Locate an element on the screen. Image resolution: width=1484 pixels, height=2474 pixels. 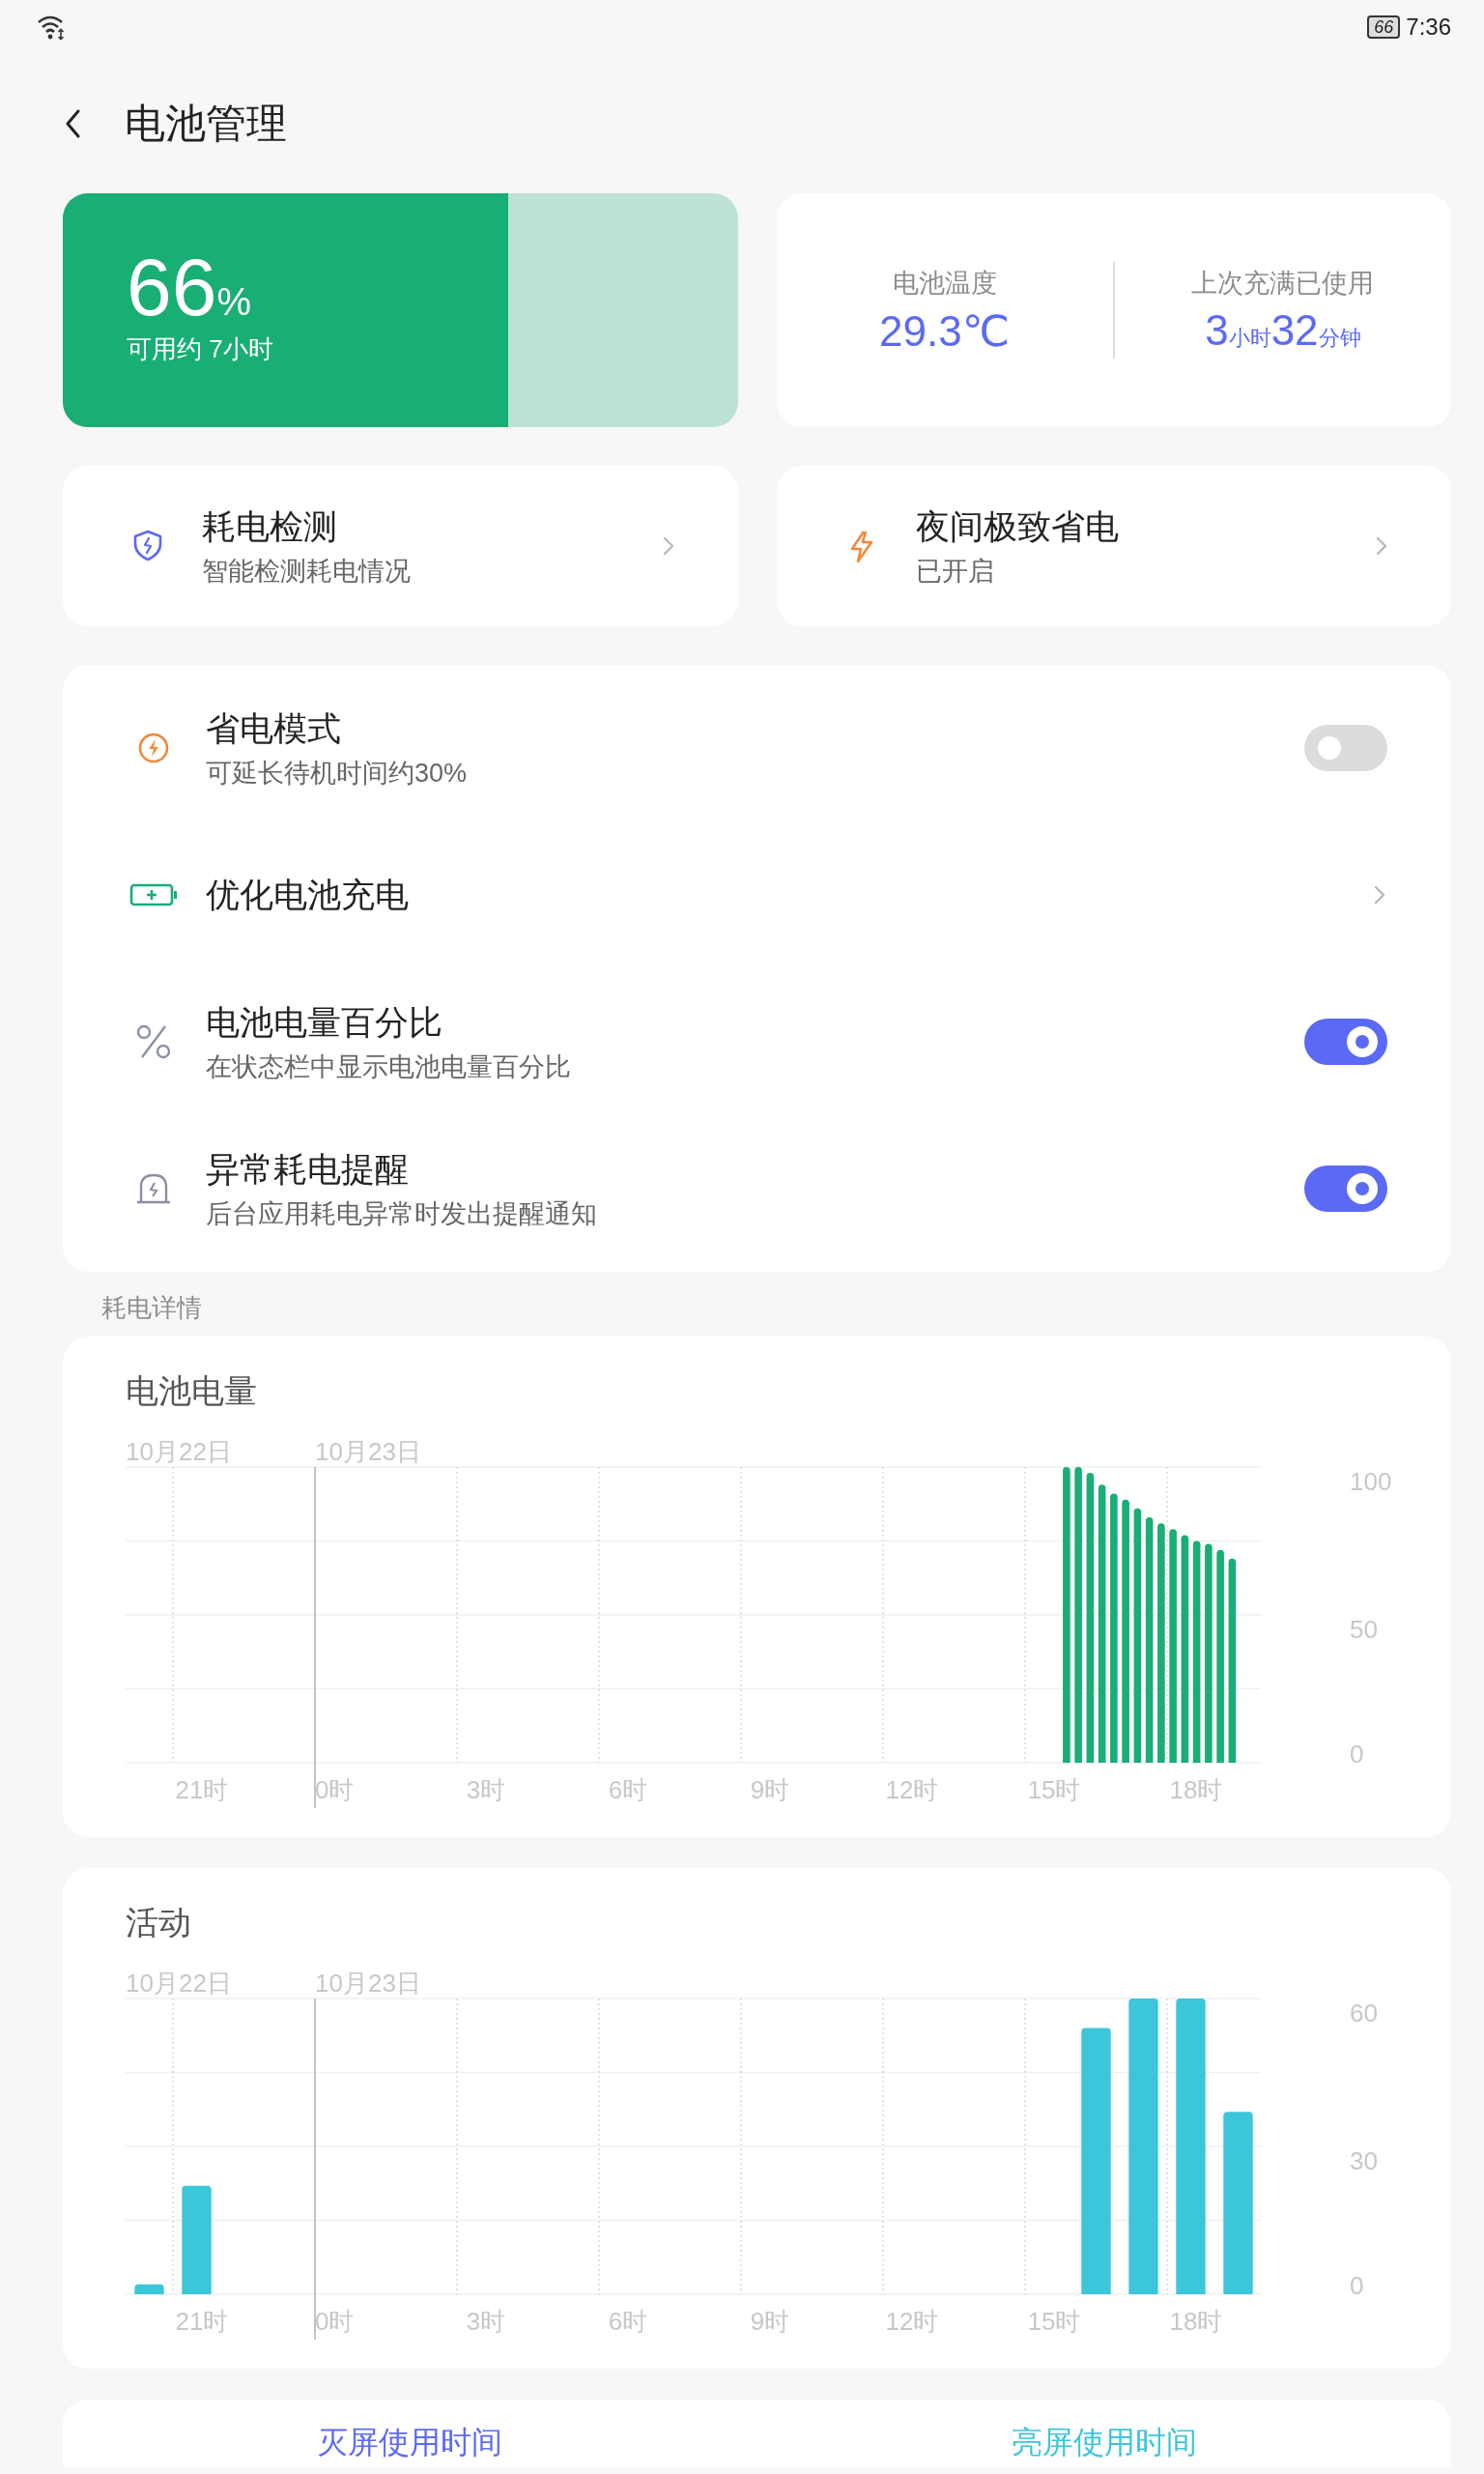
shield-icon is located at coordinates (147, 546).